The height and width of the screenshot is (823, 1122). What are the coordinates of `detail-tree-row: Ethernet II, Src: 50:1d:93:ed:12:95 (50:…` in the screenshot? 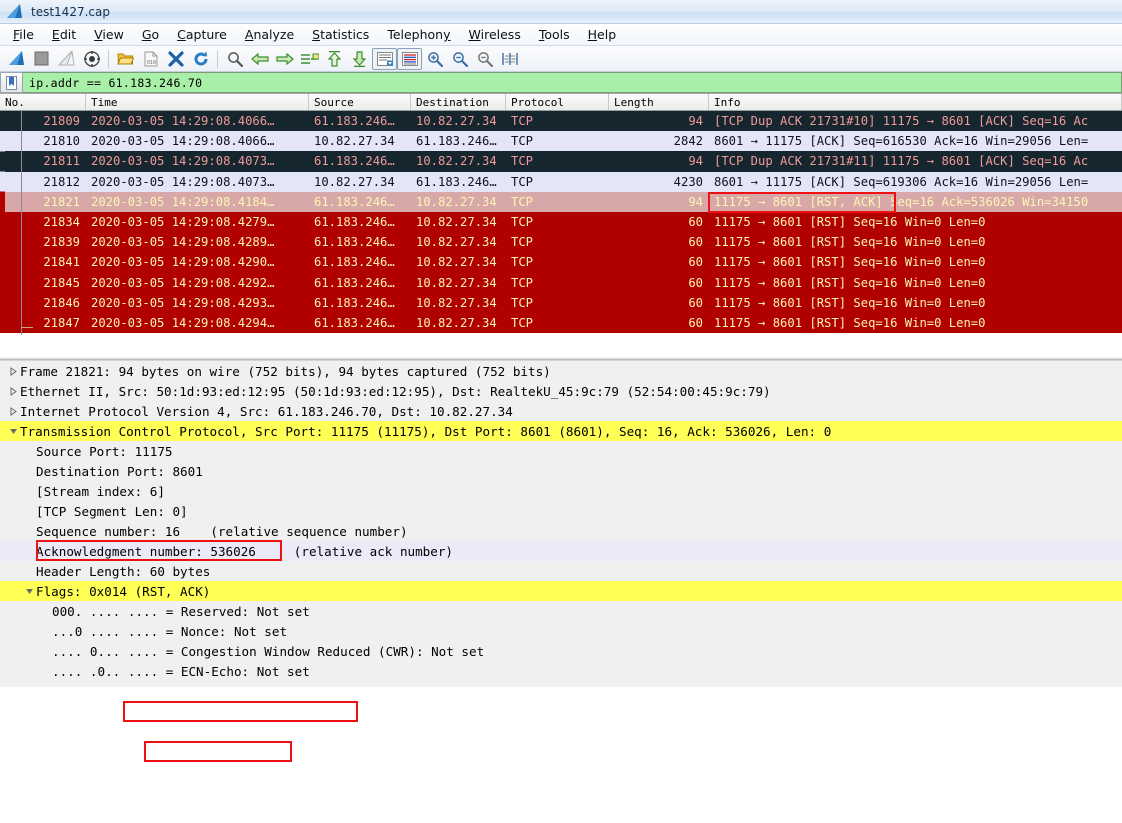 It's located at (561, 391).